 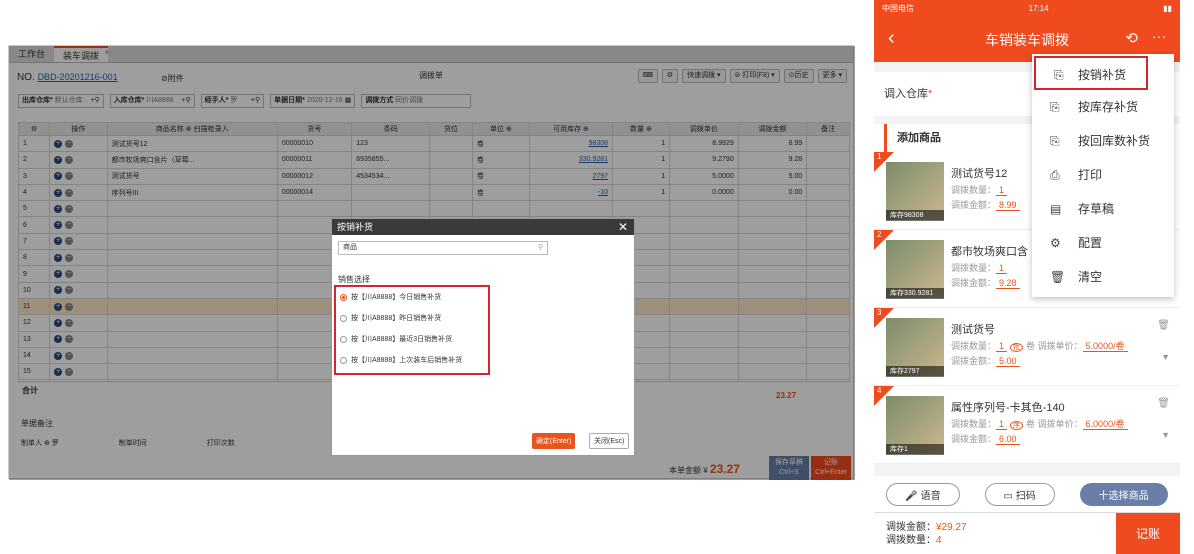 I want to click on option-last-load: 按【川A8888】上次装车后销售补货, so click(x=412, y=360).